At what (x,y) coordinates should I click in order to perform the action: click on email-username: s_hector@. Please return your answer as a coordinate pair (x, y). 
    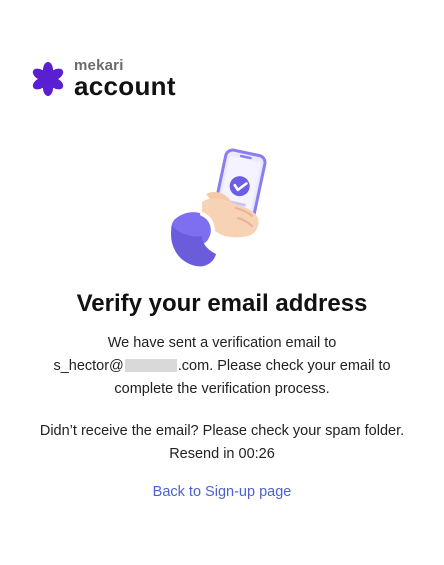
    Looking at the image, I should click on (88, 366).